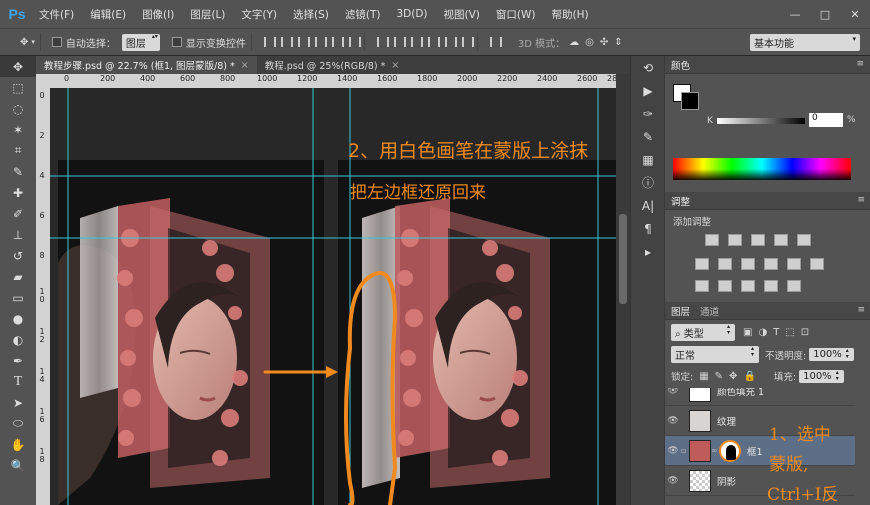 The image size is (870, 505). What do you see at coordinates (207, 14) in the screenshot?
I see `menu-layer: 图层(L)` at bounding box center [207, 14].